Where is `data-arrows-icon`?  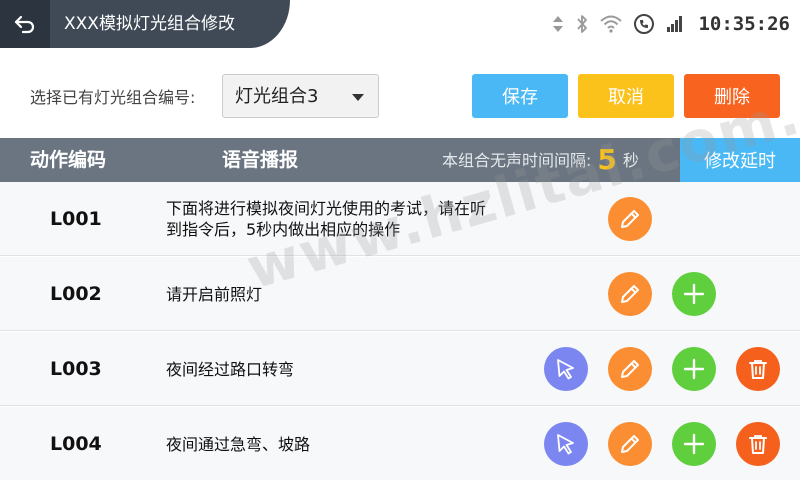
data-arrows-icon is located at coordinates (558, 24).